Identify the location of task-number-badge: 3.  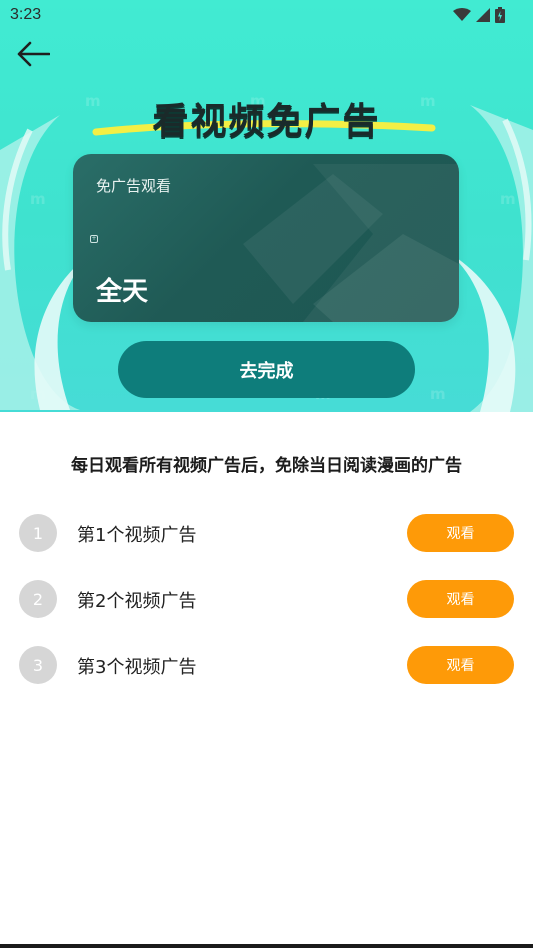
(38, 665).